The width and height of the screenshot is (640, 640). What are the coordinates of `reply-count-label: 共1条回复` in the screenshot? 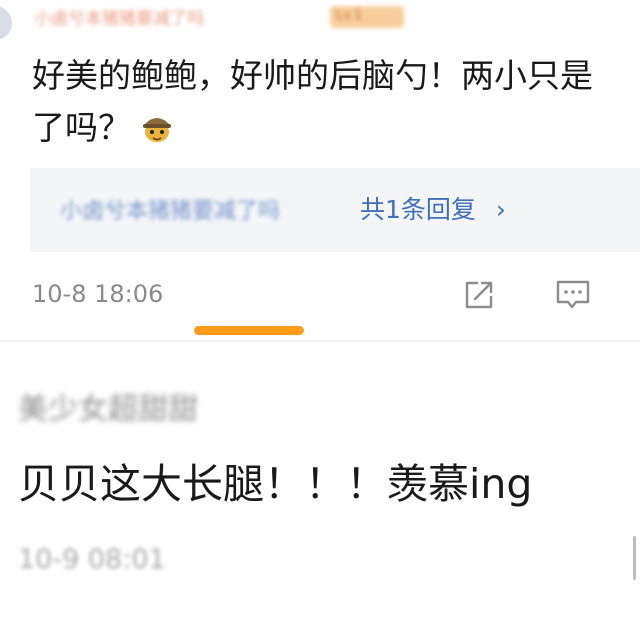 It's located at (418, 209).